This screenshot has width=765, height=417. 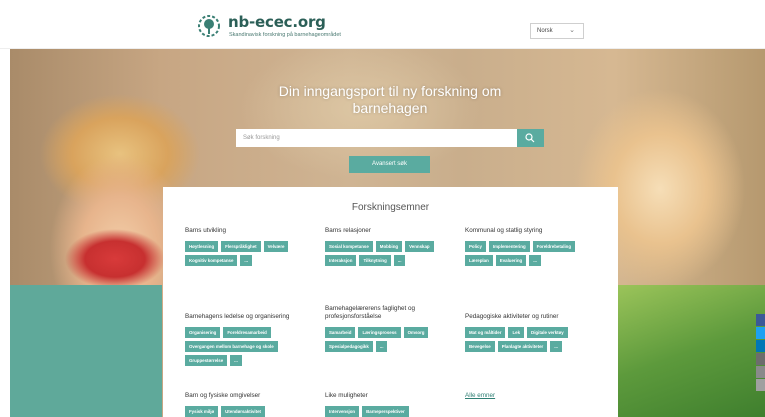 I want to click on topic-tag: Mat og måltider, so click(x=485, y=332).